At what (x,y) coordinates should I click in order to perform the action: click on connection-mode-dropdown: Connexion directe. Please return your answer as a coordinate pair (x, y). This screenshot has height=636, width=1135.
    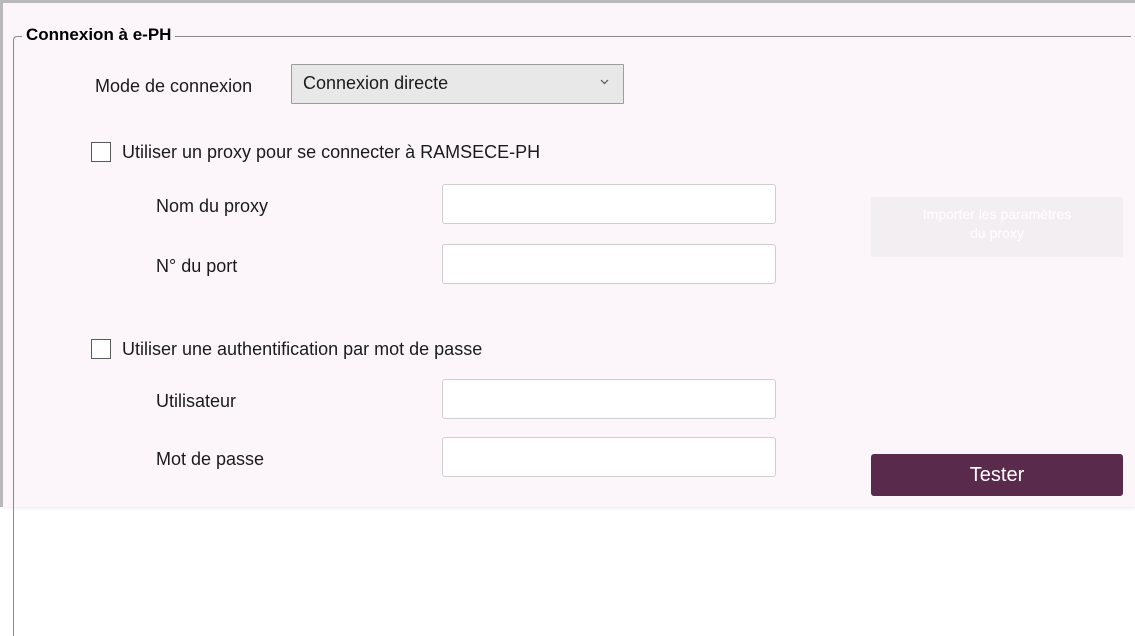
    Looking at the image, I should click on (457, 84).